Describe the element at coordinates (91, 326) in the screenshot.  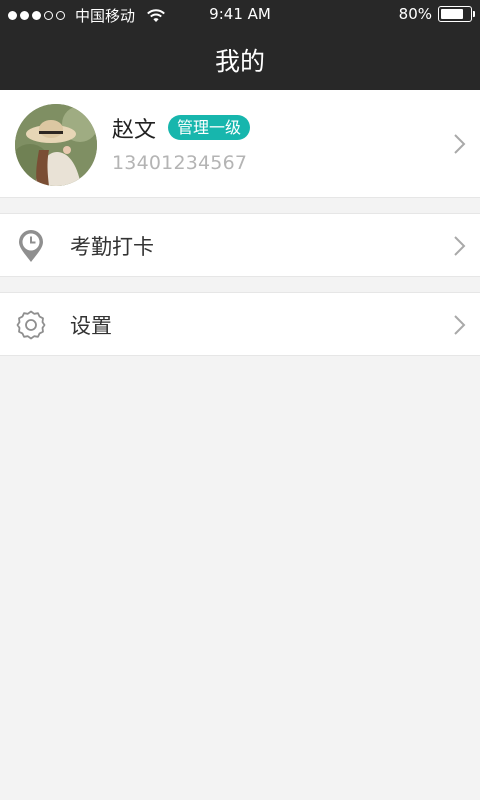
I see `menu-item-label: 设置` at that location.